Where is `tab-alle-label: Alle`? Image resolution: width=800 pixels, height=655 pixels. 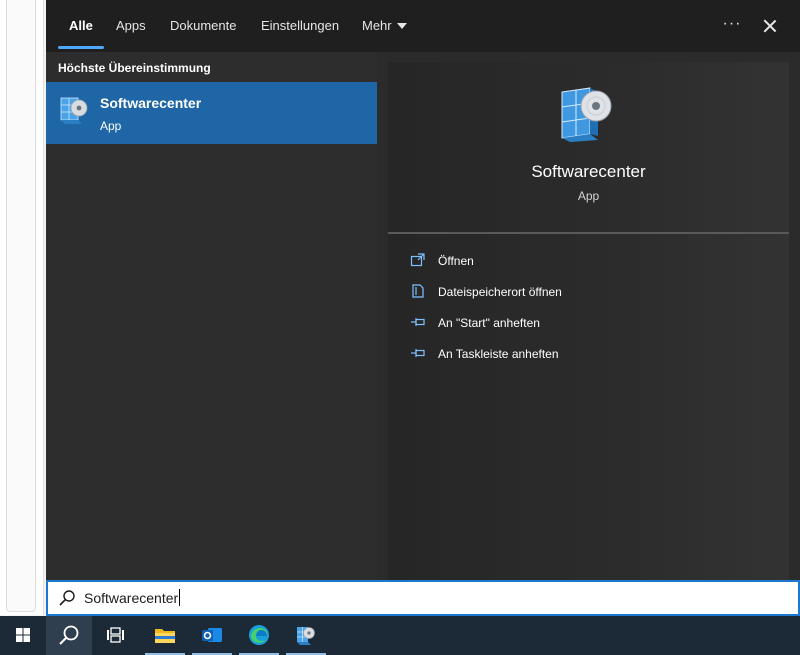
tab-alle-label: Alle is located at coordinates (81, 25).